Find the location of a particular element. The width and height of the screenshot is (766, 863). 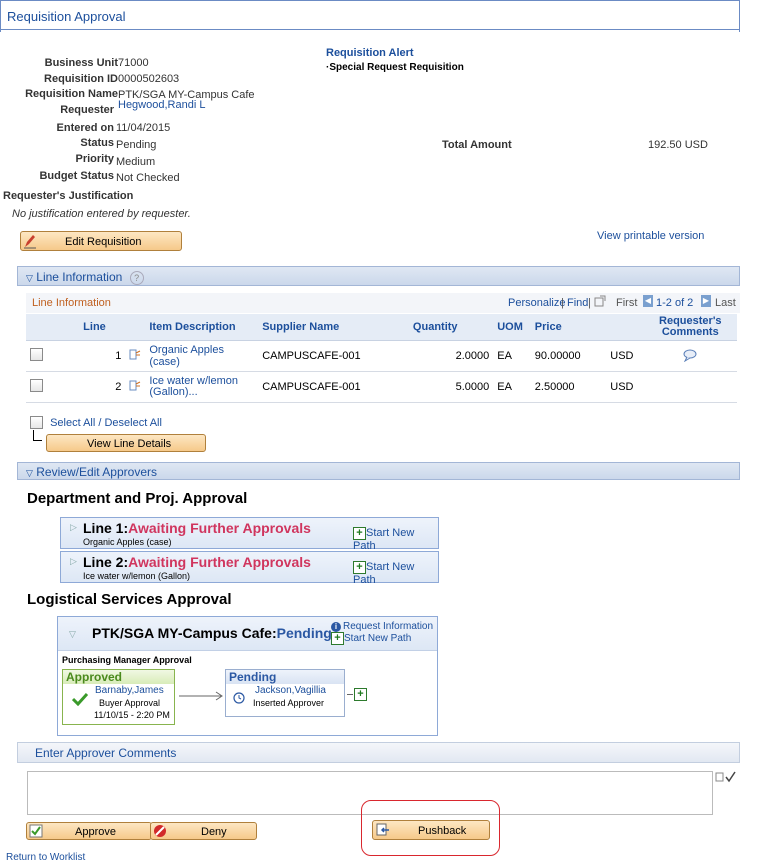

line-2-label: Line 2:Awaiting Further Approvals is located at coordinates (197, 562).